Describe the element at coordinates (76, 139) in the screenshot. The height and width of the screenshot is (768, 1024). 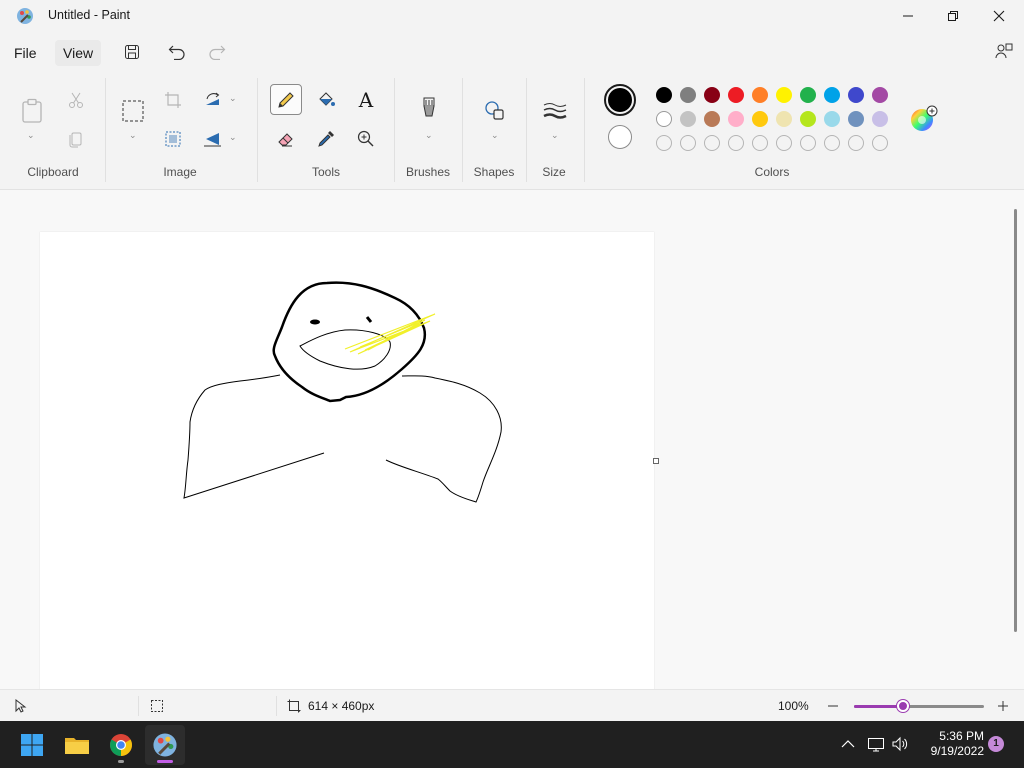
I see `copy-button` at that location.